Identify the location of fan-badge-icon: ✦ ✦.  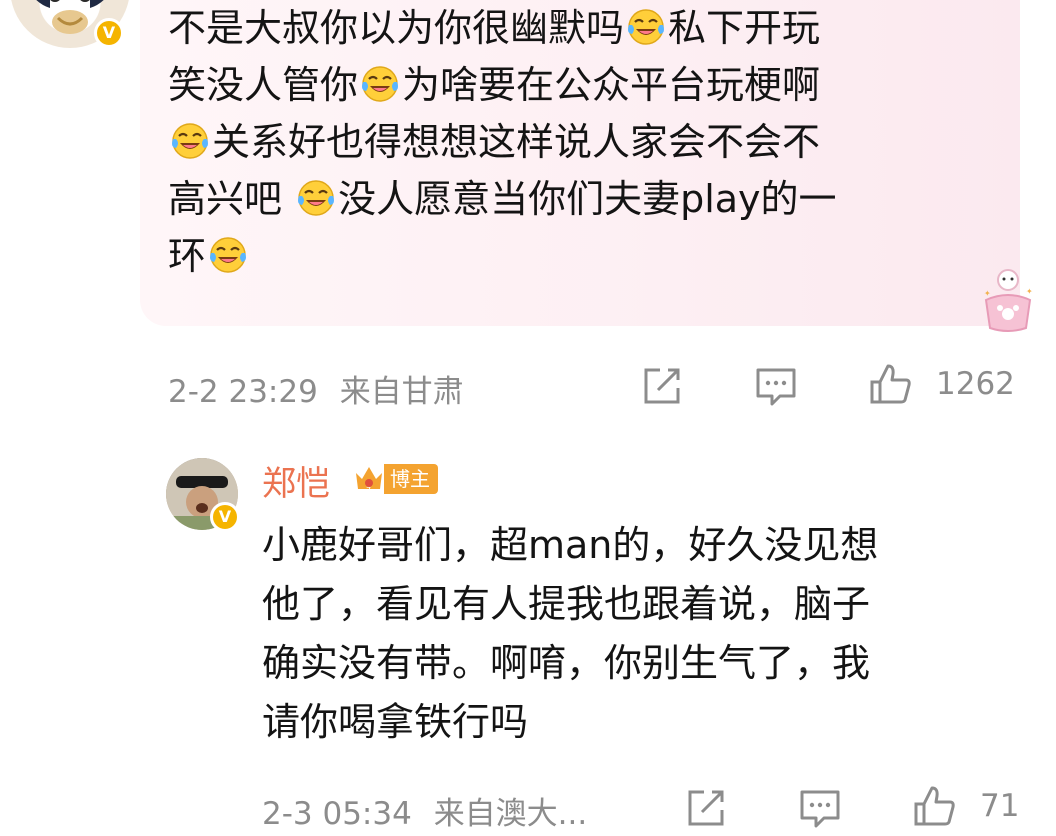
(1008, 300).